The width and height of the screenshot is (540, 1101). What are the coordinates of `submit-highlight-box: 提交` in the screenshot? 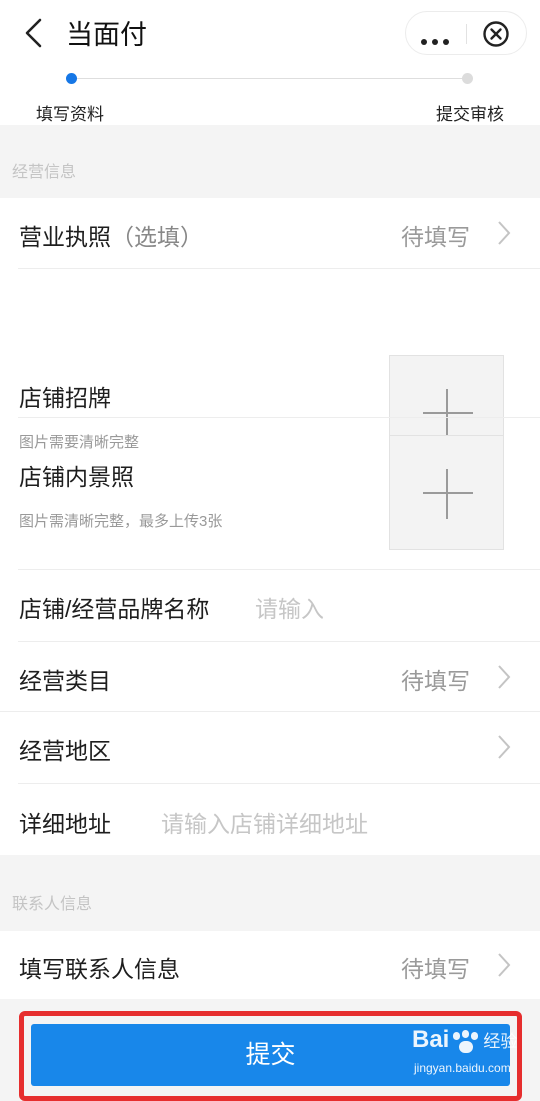 It's located at (270, 1056).